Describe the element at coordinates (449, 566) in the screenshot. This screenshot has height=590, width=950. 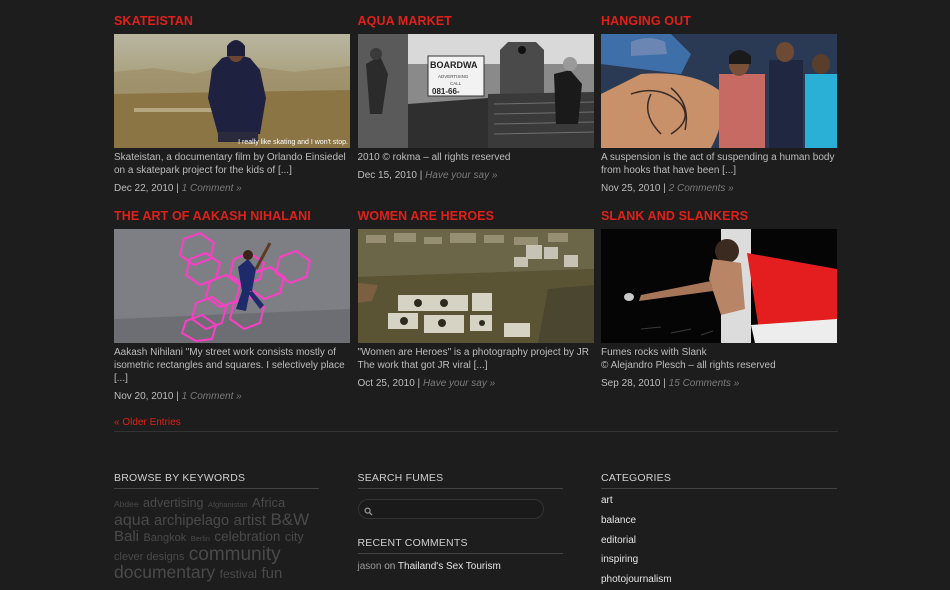
I see `comment-post-link: Thailand's Sex Tourism` at that location.